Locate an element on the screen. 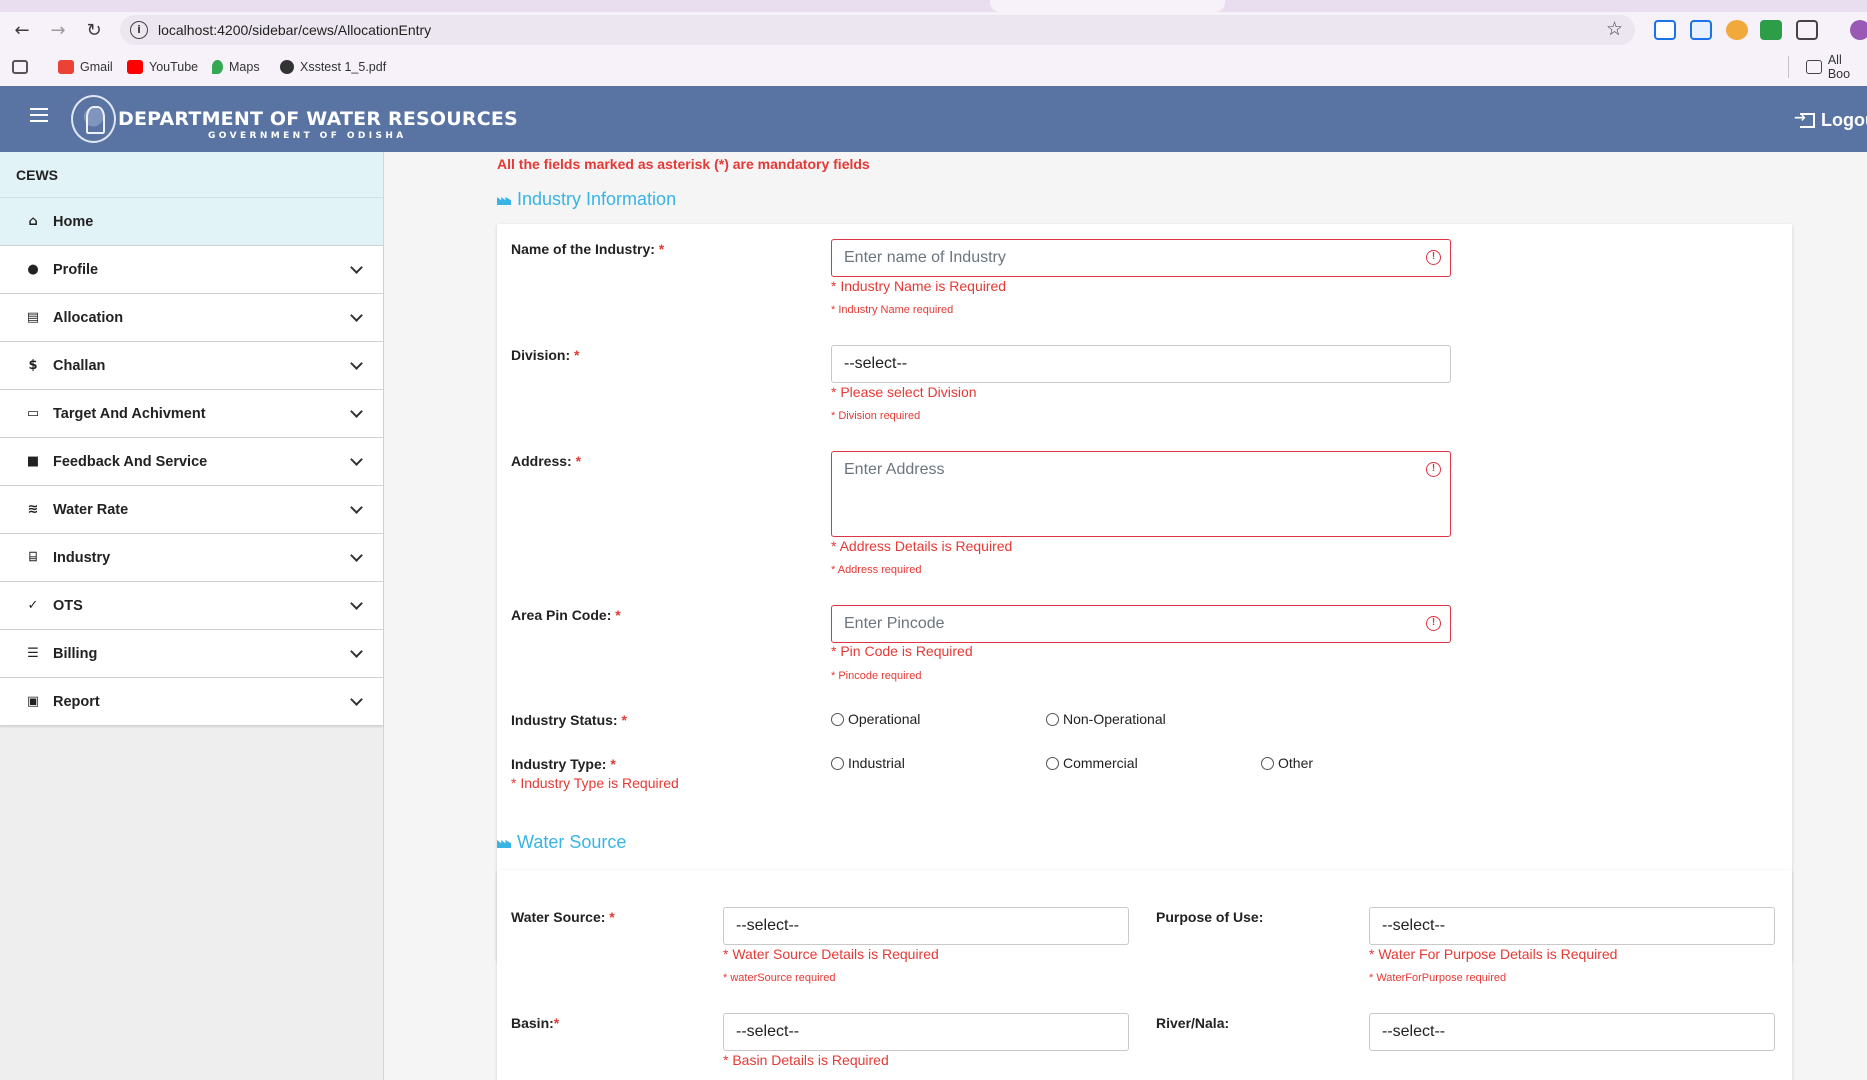 The height and width of the screenshot is (1080, 1867). radio-other: Other is located at coordinates (1287, 763).